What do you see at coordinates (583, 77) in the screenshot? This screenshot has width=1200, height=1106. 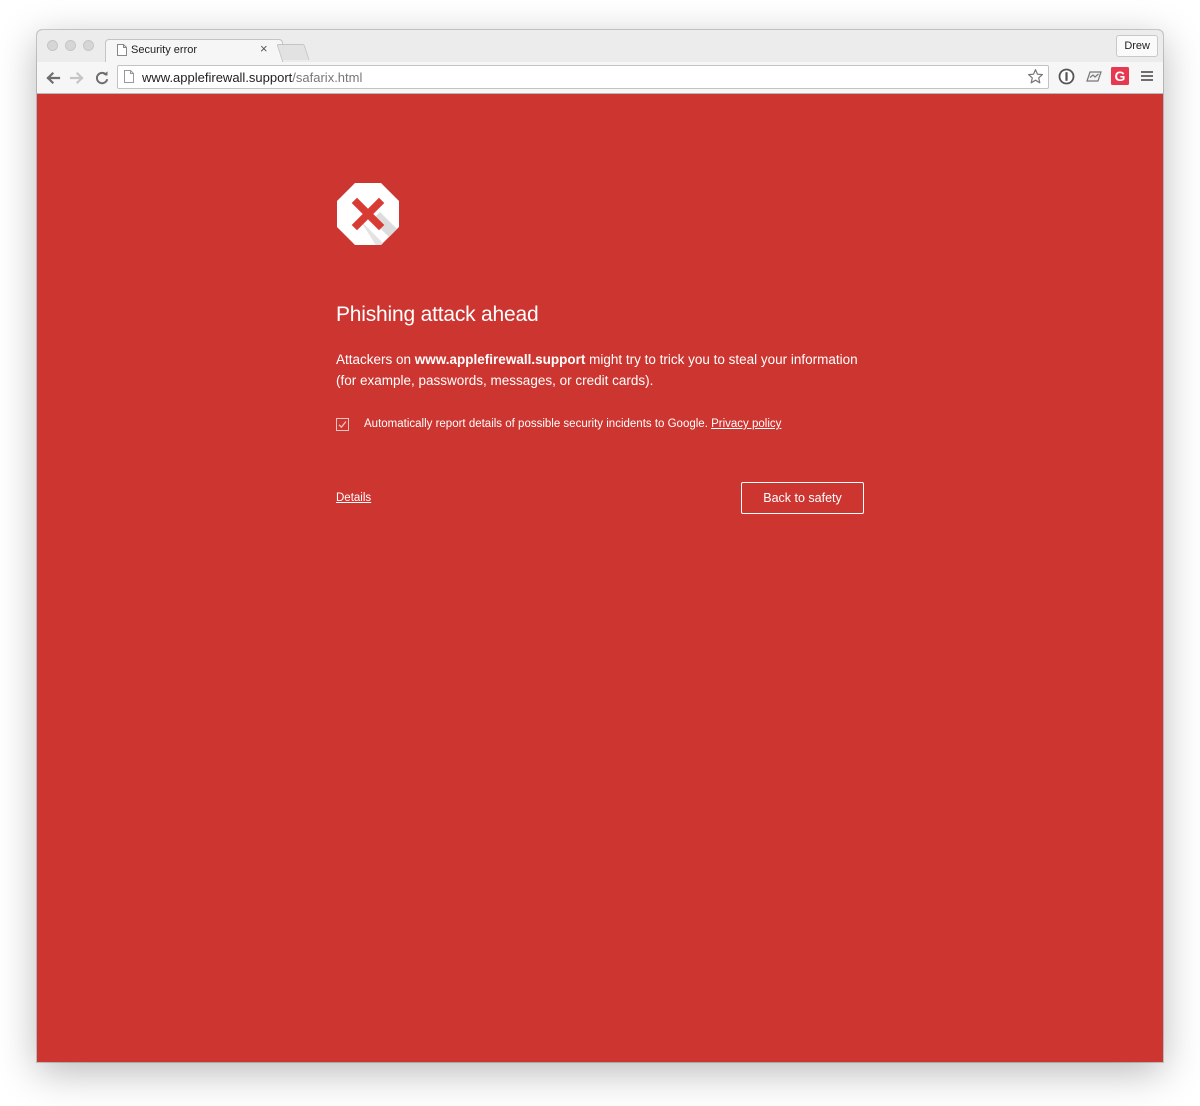 I see `address-bar: www.applefirewall.support/safarix.html` at bounding box center [583, 77].